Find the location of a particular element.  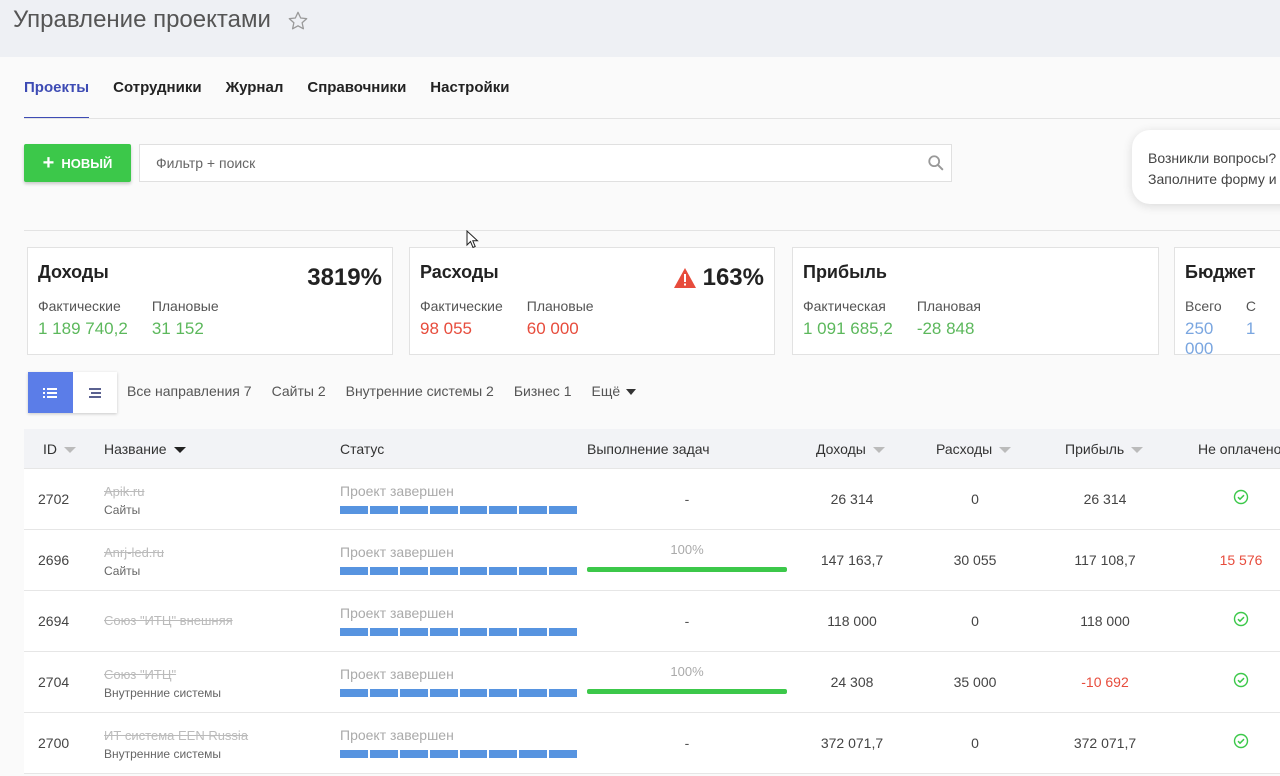

tabs-divider is located at coordinates (652, 118).